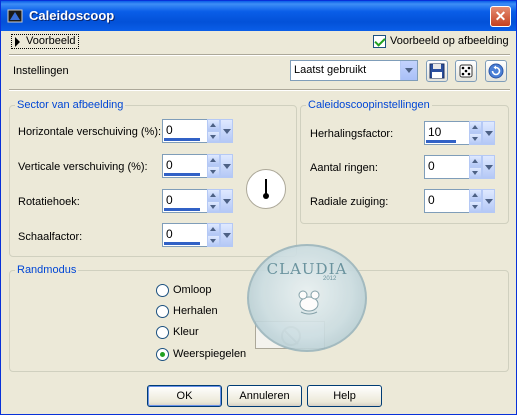 Image resolution: width=517 pixels, height=415 pixels. Describe the element at coordinates (185, 131) in the screenshot. I see `horizontal-offset-input: 0` at that location.